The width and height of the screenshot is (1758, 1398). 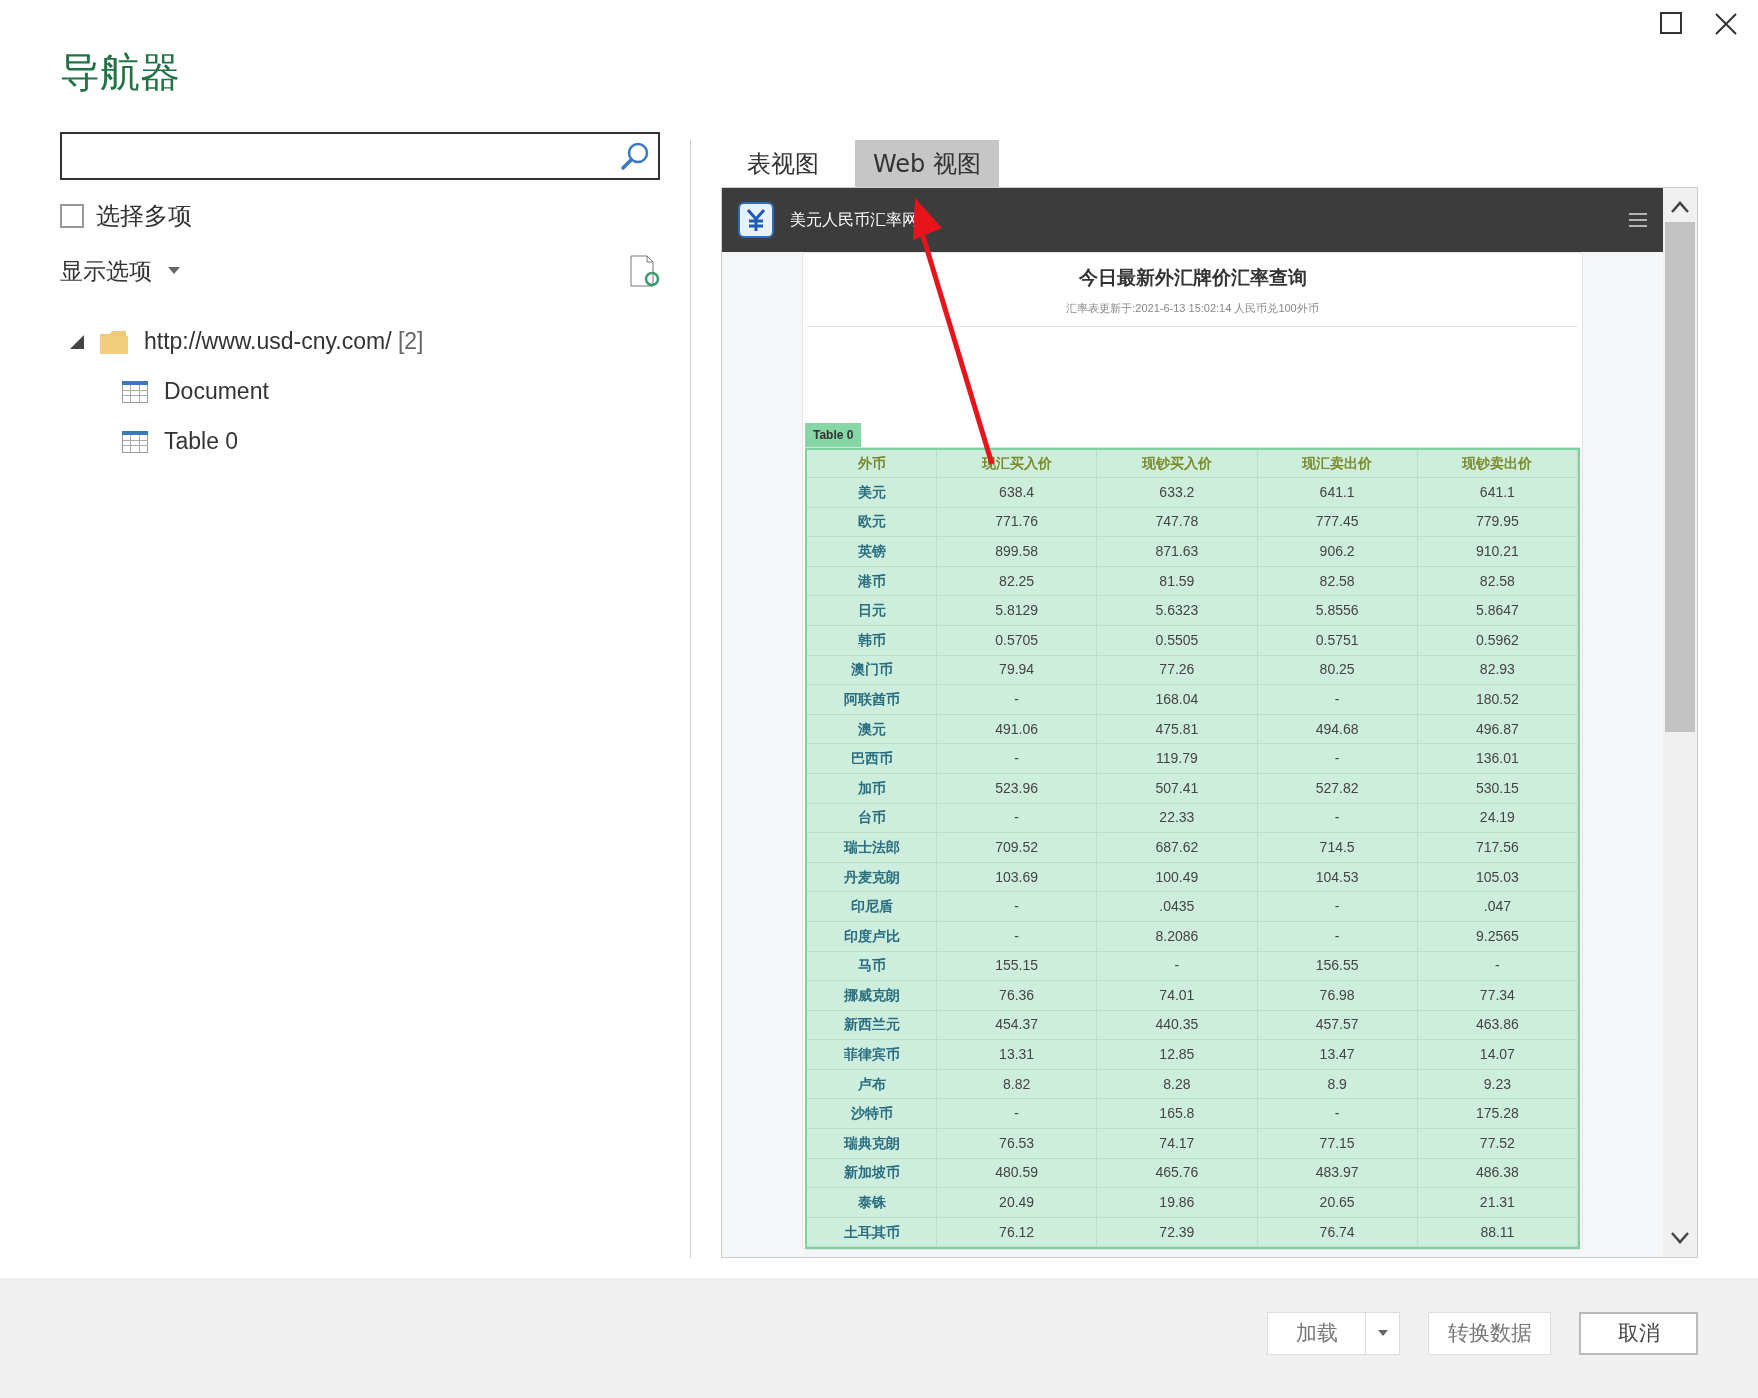 I want to click on table-cell: 454.37, so click(x=1017, y=1025).